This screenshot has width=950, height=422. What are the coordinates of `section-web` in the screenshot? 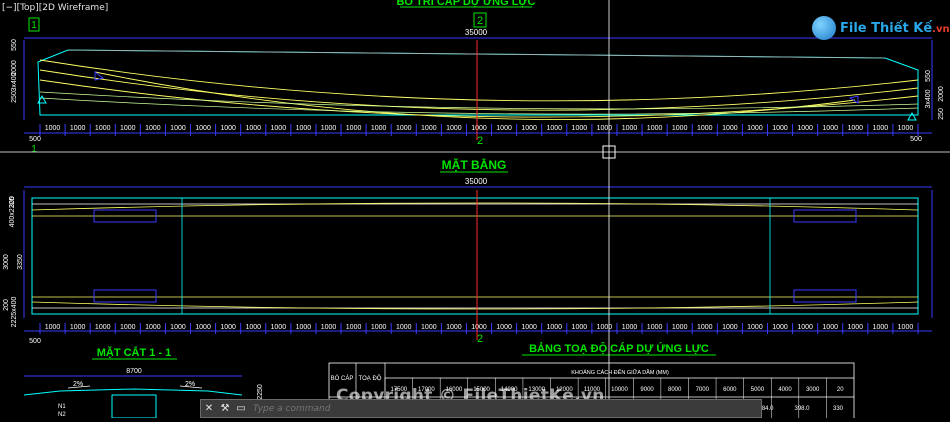 It's located at (134, 406).